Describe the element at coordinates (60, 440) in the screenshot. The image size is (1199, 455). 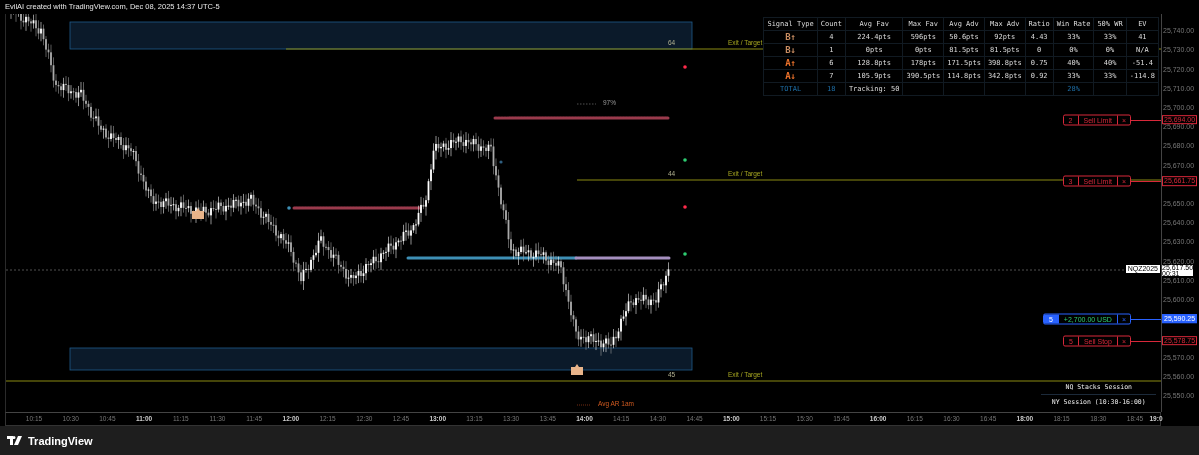
I see `brand-name: TradingView` at that location.